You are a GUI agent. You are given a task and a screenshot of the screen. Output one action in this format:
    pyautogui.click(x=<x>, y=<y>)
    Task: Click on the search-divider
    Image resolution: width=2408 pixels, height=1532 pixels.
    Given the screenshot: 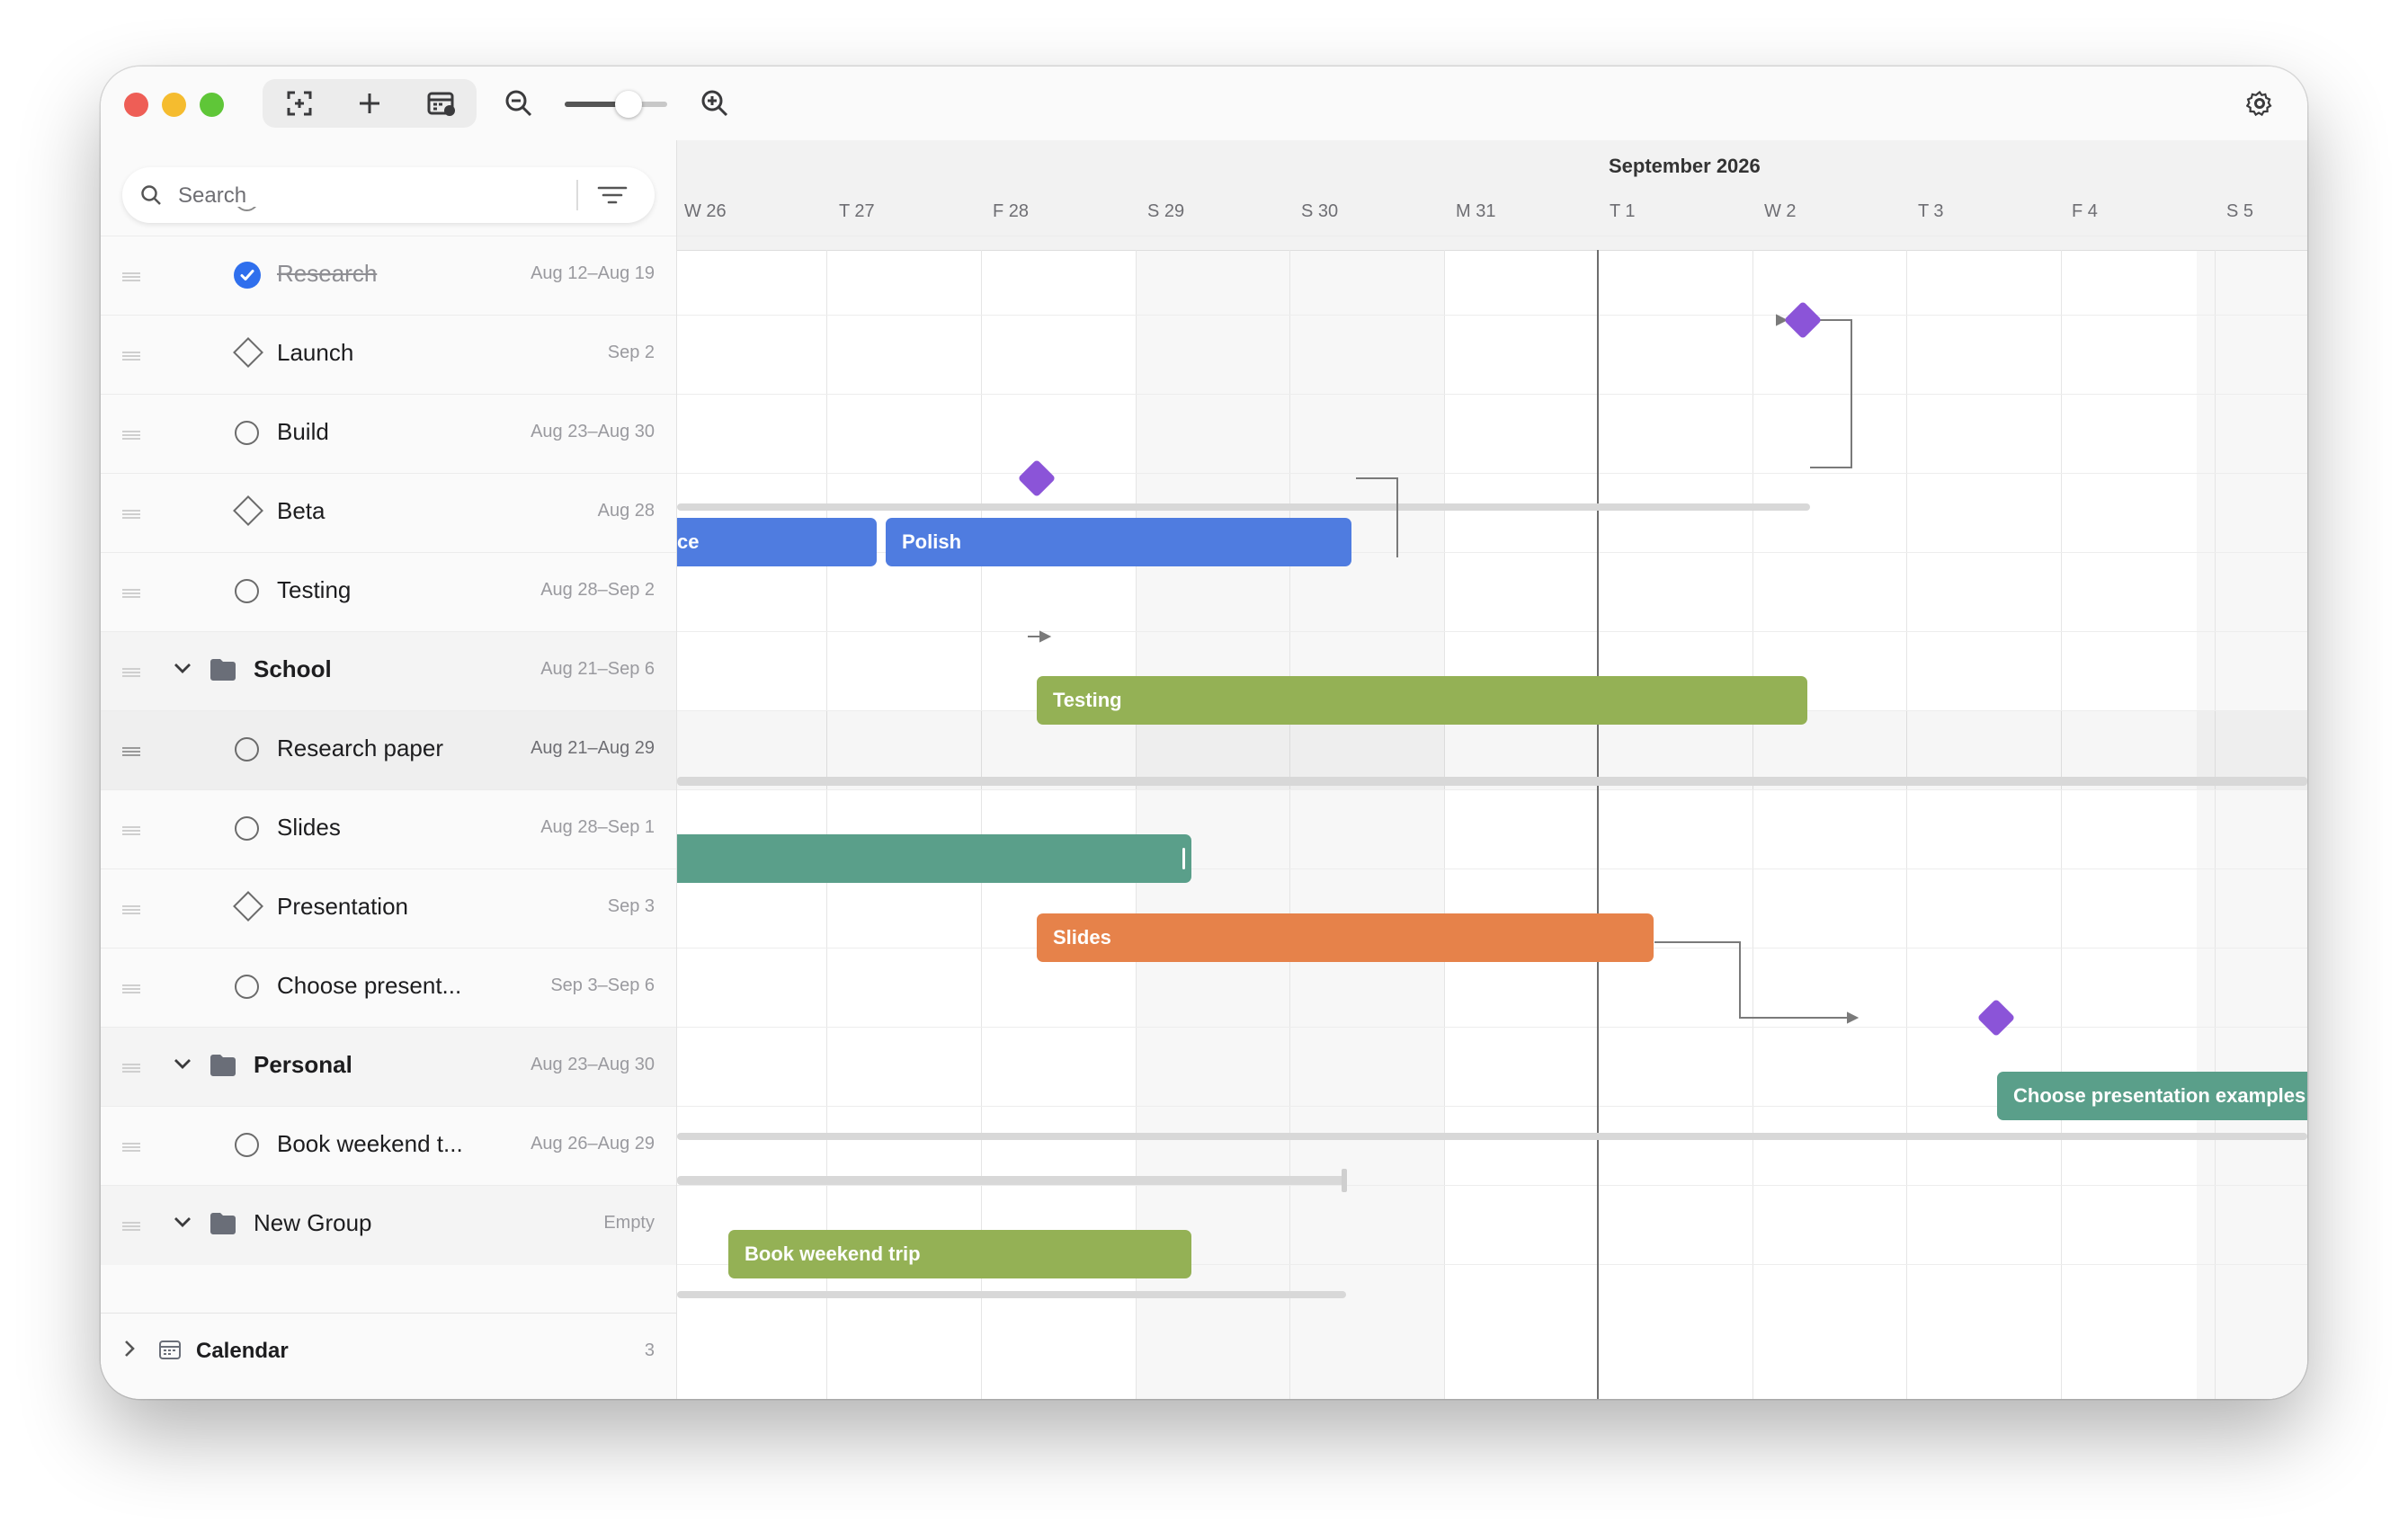 What is the action you would take?
    pyautogui.click(x=577, y=195)
    